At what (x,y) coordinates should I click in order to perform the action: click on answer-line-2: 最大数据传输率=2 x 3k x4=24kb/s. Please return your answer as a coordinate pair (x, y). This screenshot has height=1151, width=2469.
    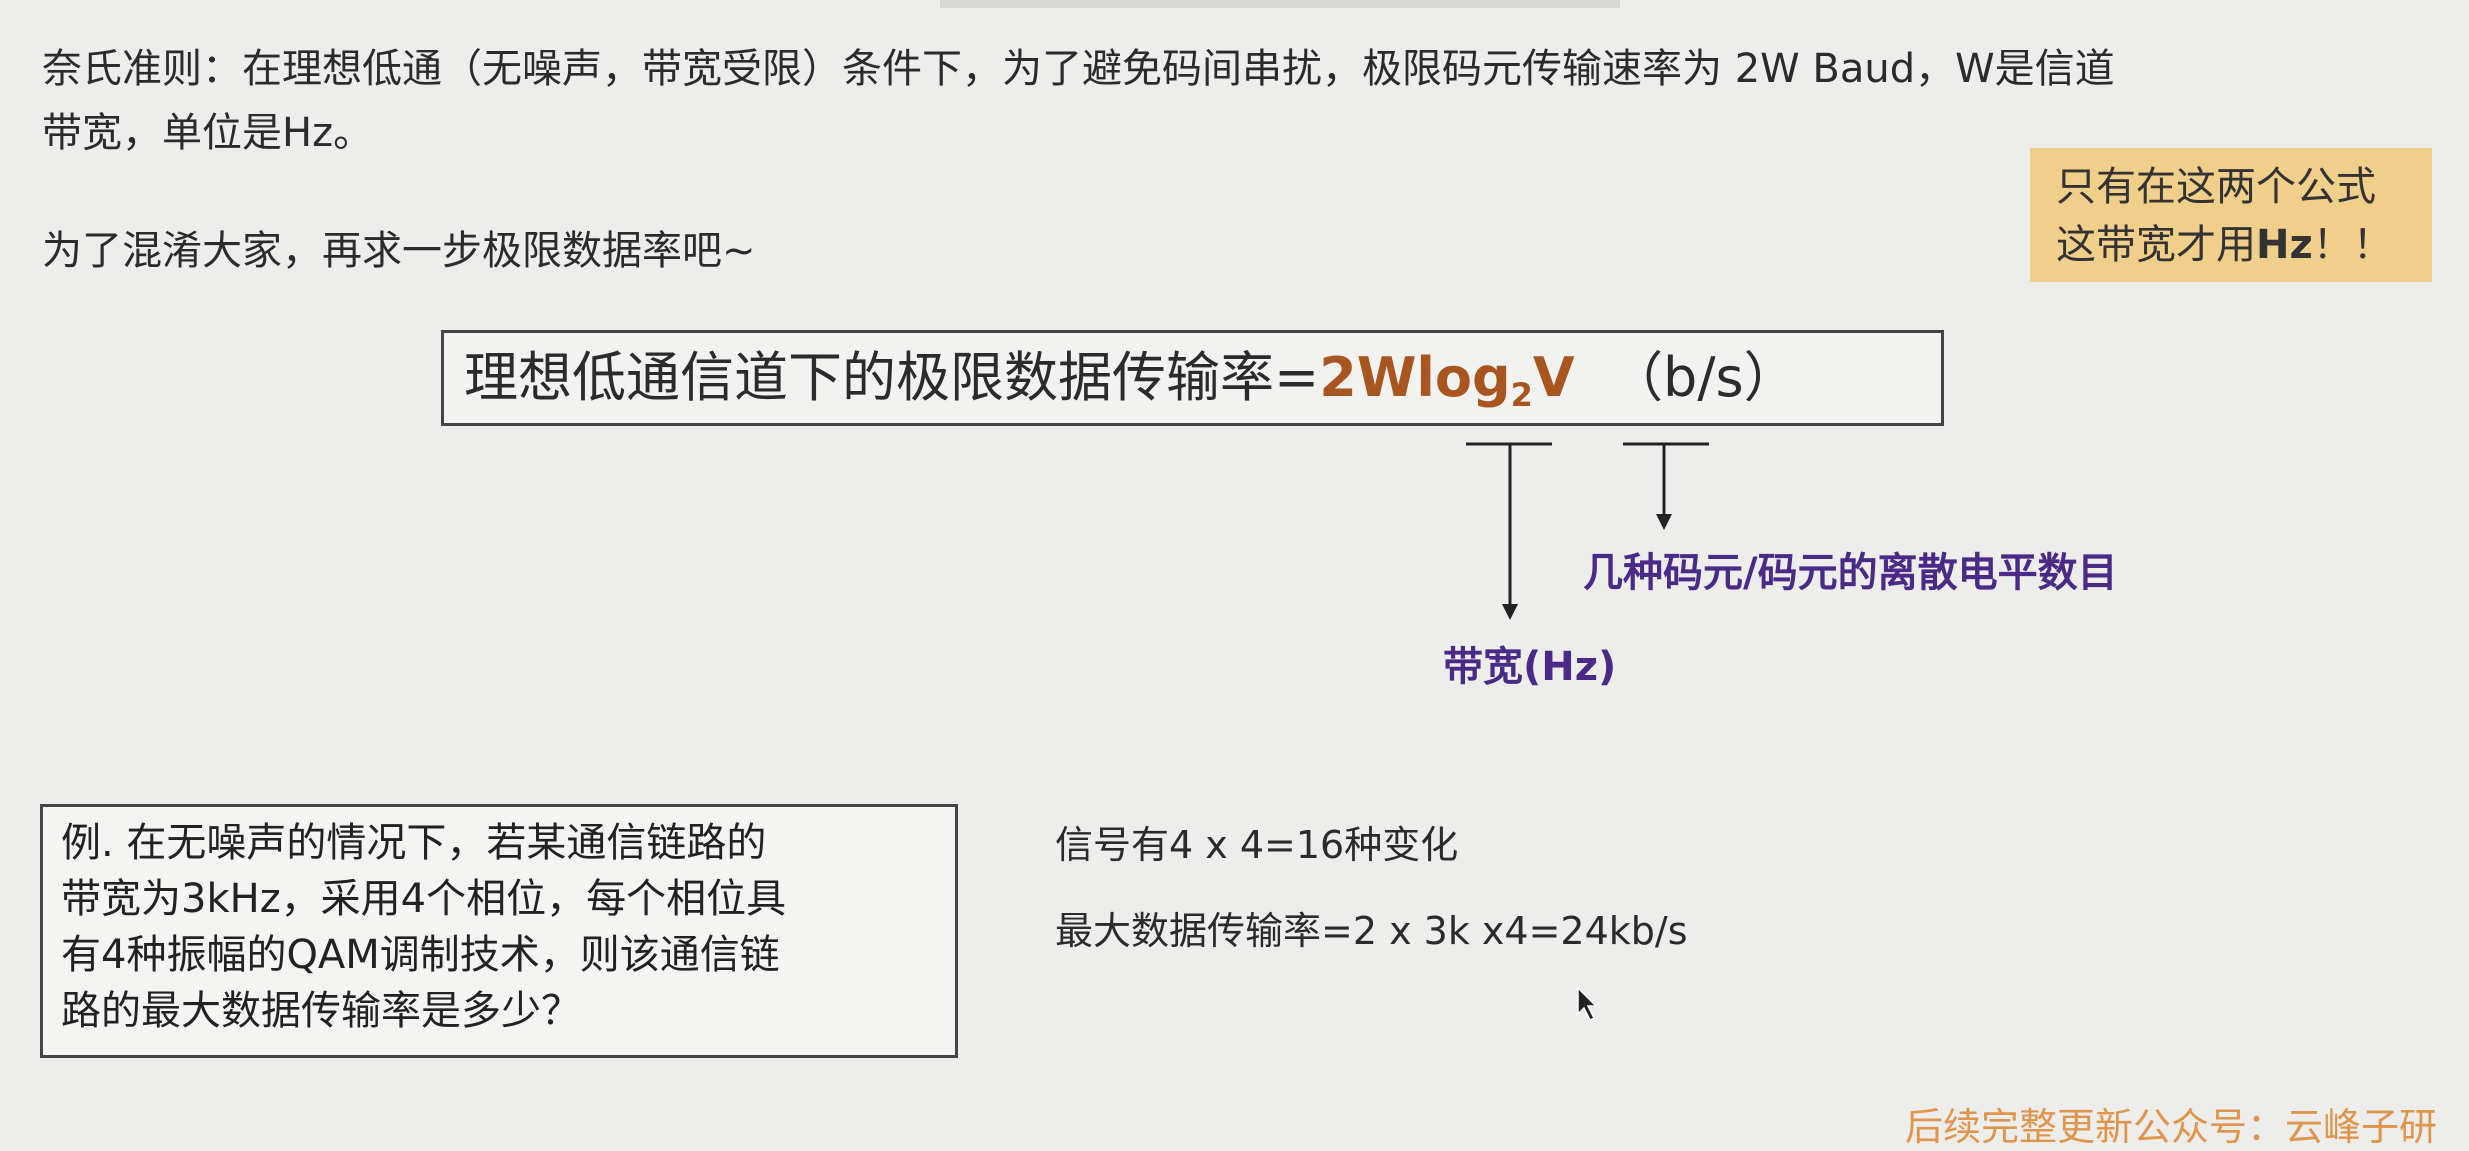
    Looking at the image, I should click on (1371, 931).